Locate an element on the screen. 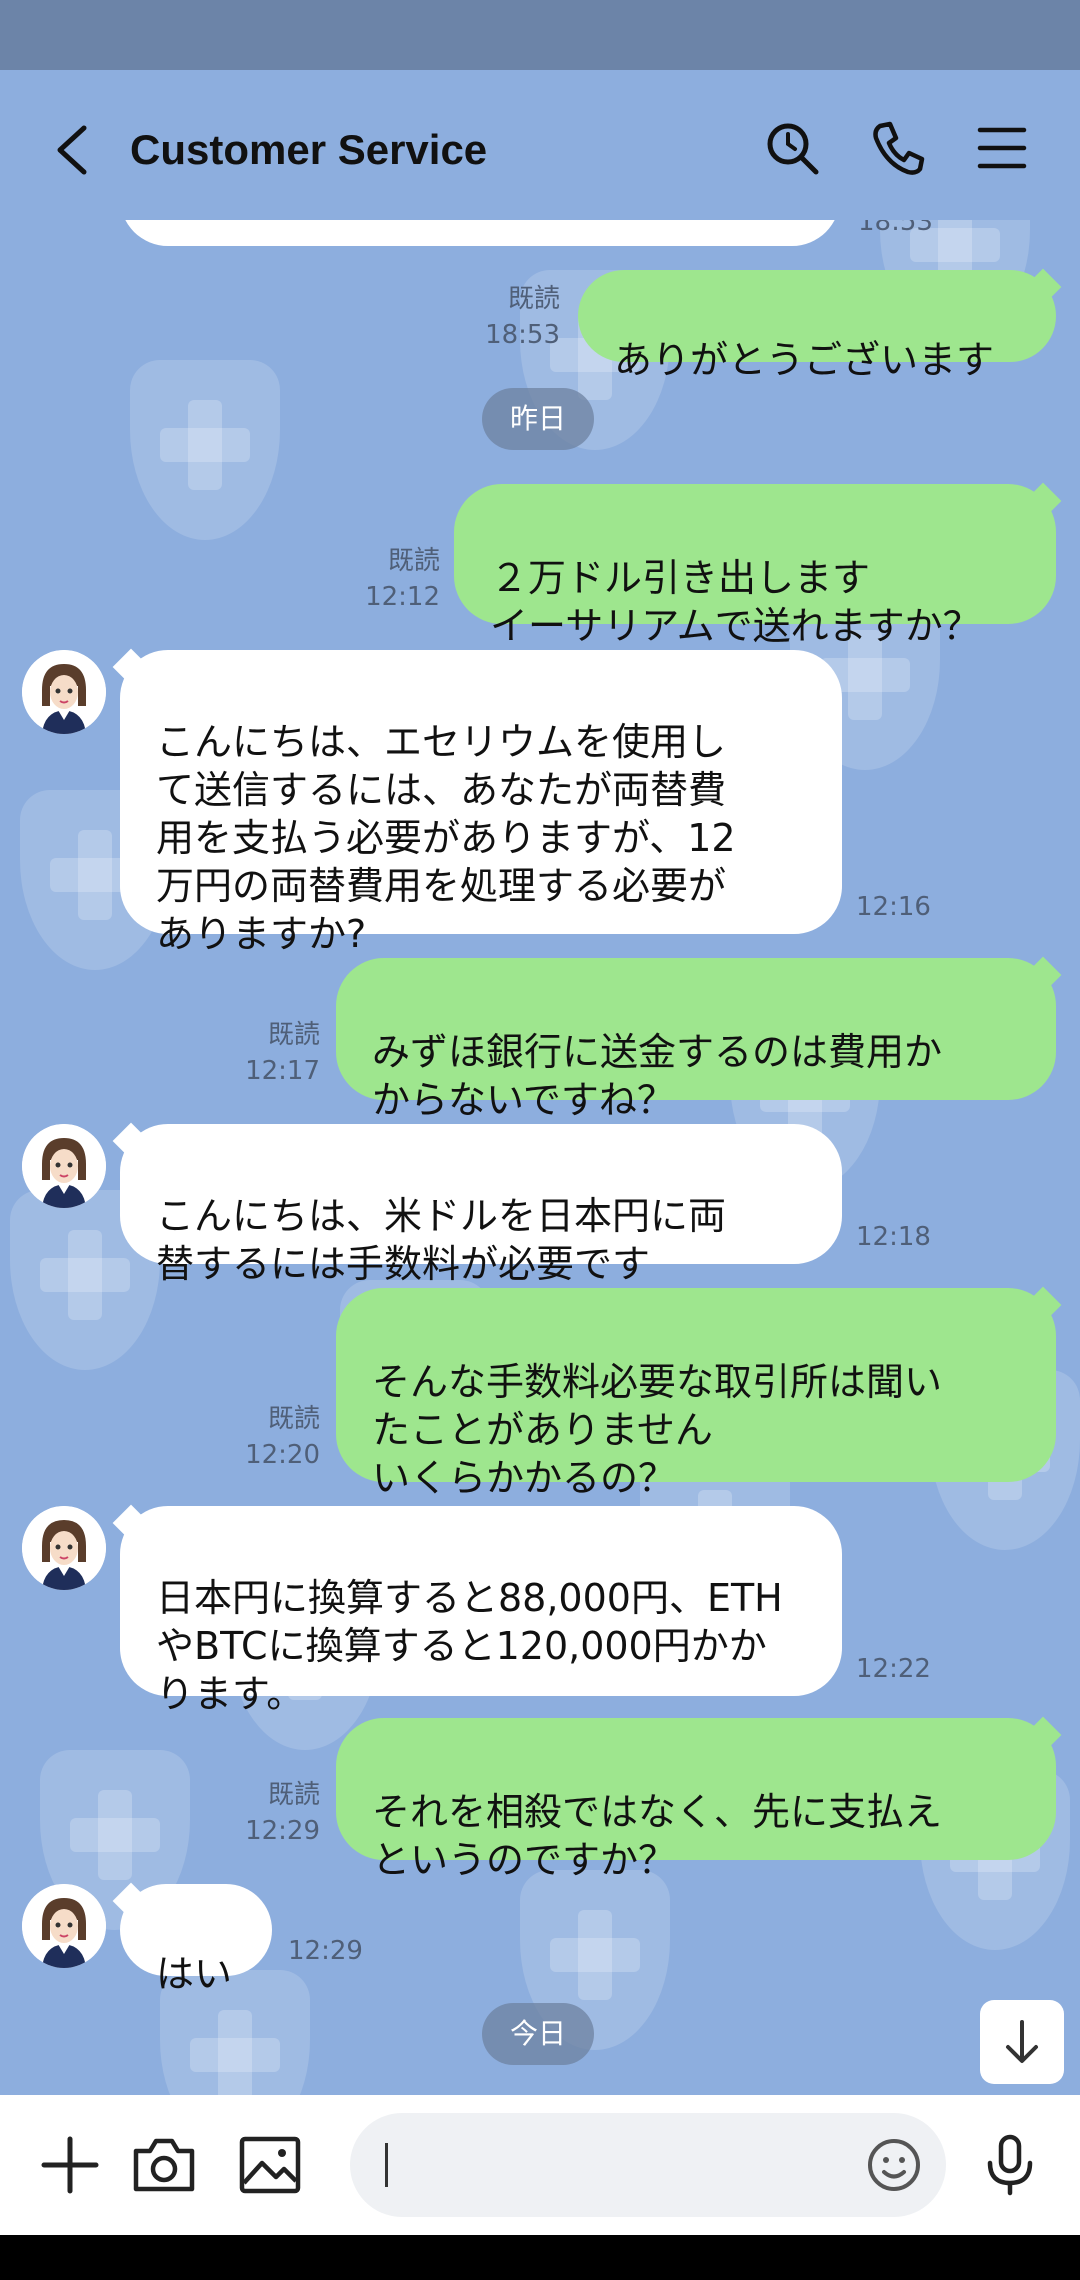 This screenshot has height=2280, width=1080. search-icon is located at coordinates (793, 149).